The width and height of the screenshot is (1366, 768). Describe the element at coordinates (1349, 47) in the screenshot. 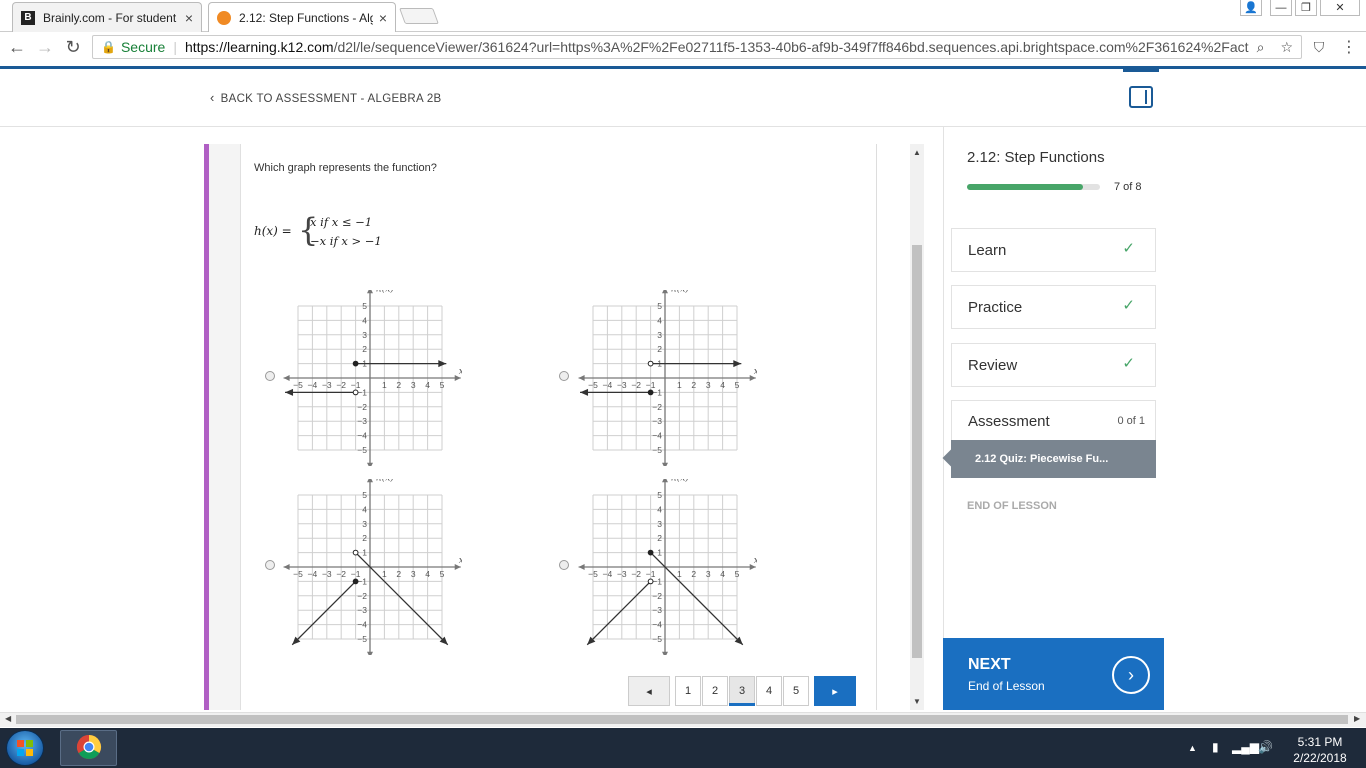

I see `menu-icon: ⋮` at that location.